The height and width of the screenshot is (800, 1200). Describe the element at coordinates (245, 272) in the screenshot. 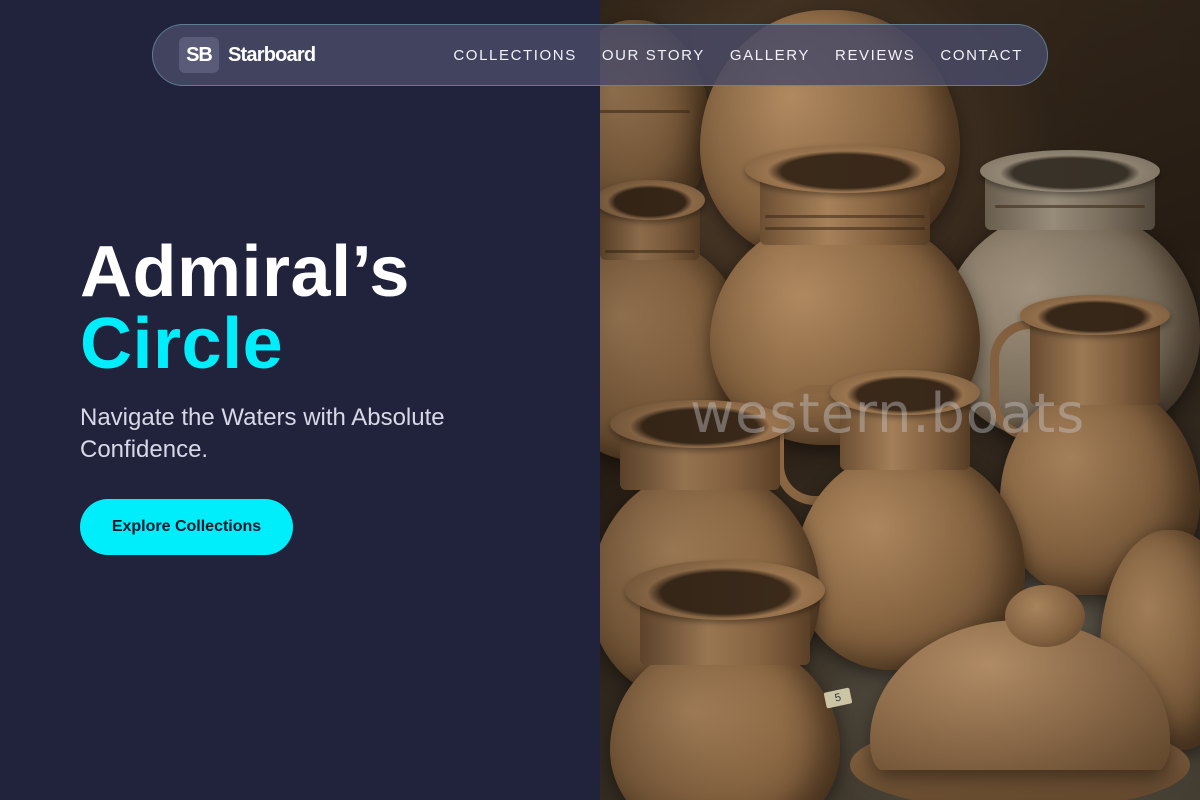

I see `hero-title-line1: Admiral’s` at that location.